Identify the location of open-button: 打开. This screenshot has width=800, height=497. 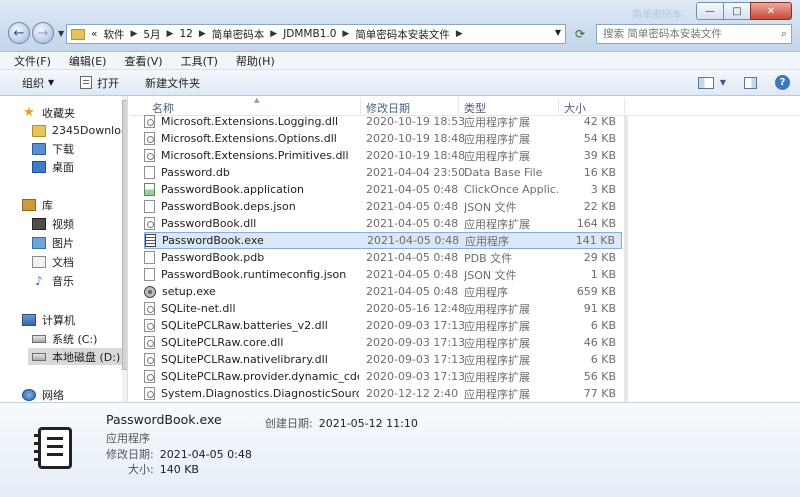
(99, 83).